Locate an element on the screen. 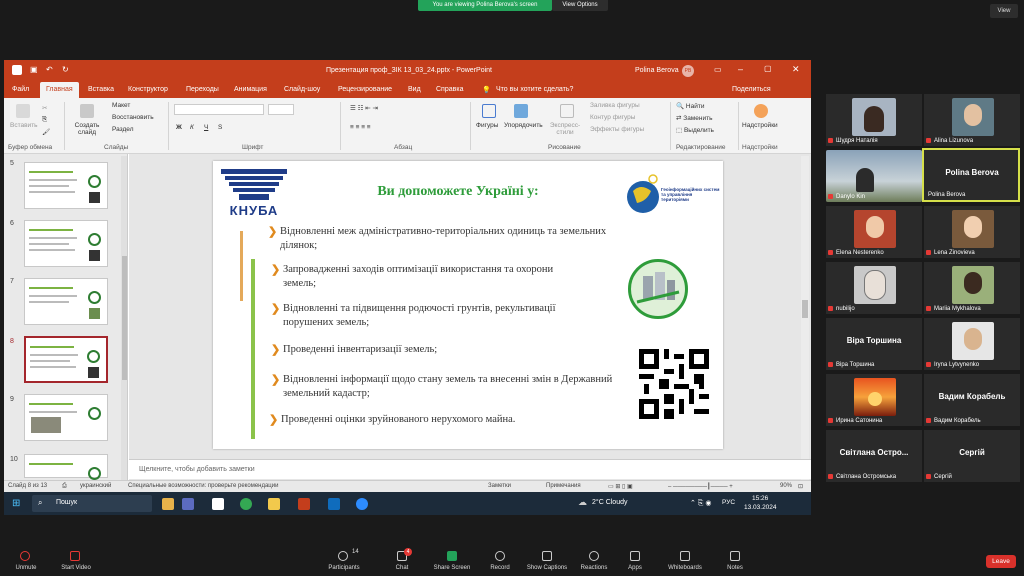 The width and height of the screenshot is (1024, 576). participant-tile: nubilijo is located at coordinates (874, 288).